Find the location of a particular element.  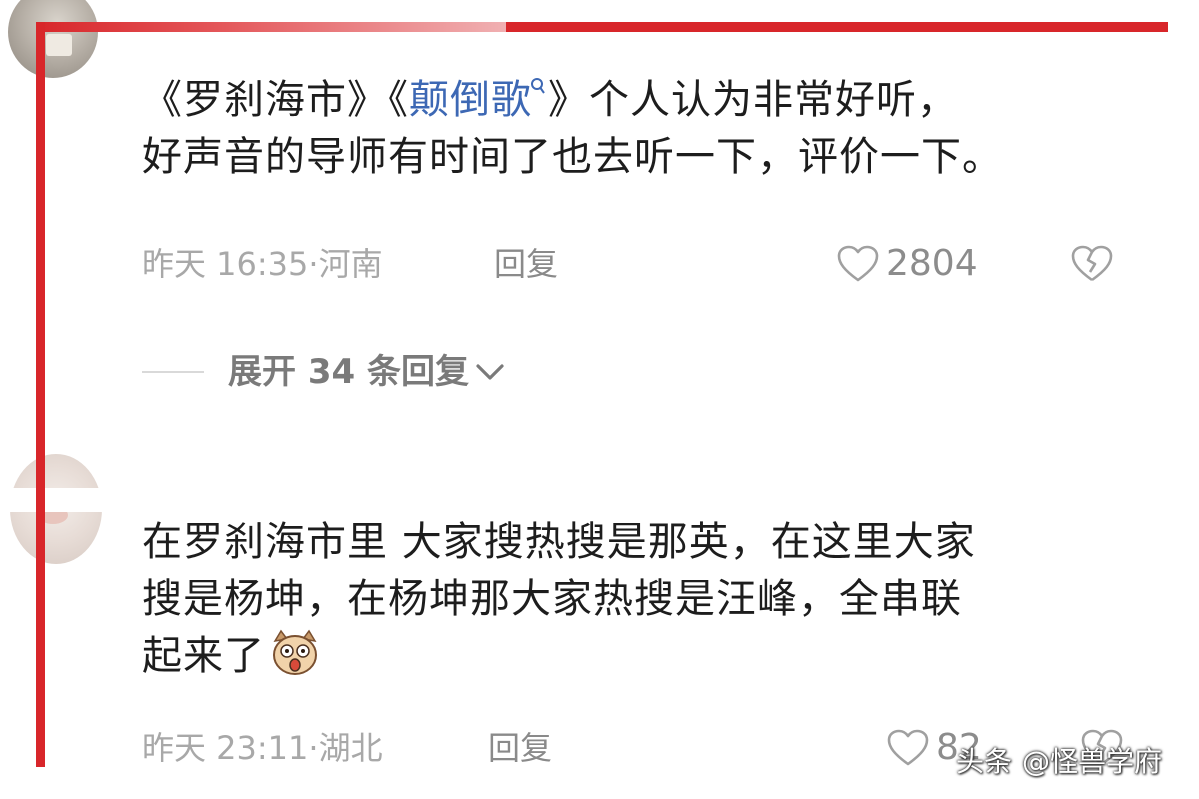

comment-line: 好声音的导师有时间了也去听一下，评价一下。 is located at coordinates (572, 157).